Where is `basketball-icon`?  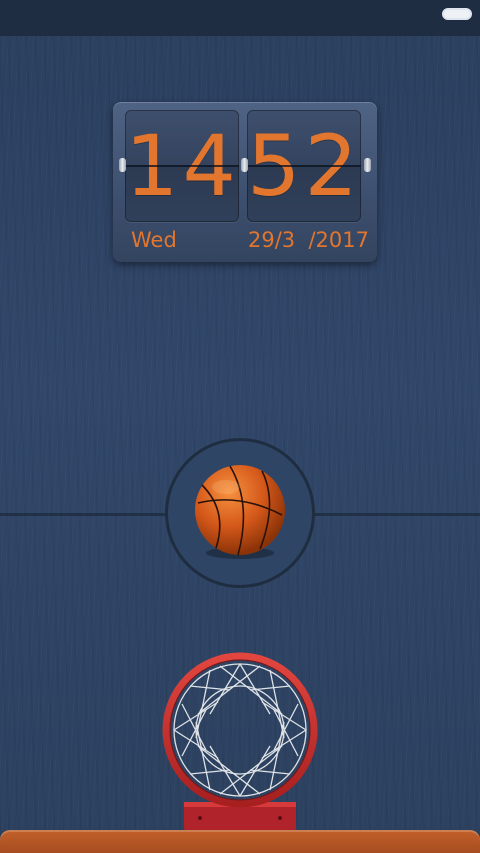
basketball-icon is located at coordinates (240, 513).